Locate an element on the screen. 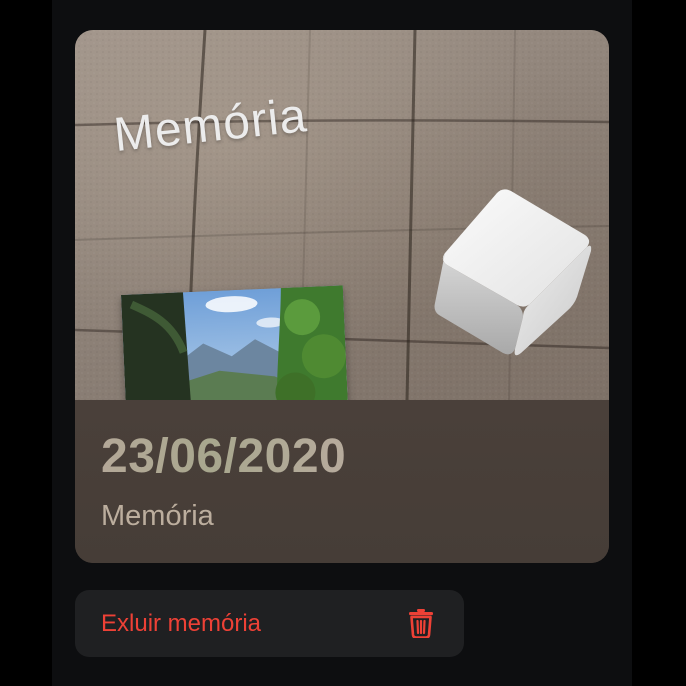 The width and height of the screenshot is (686, 686). cube-3d-object is located at coordinates (513, 272).